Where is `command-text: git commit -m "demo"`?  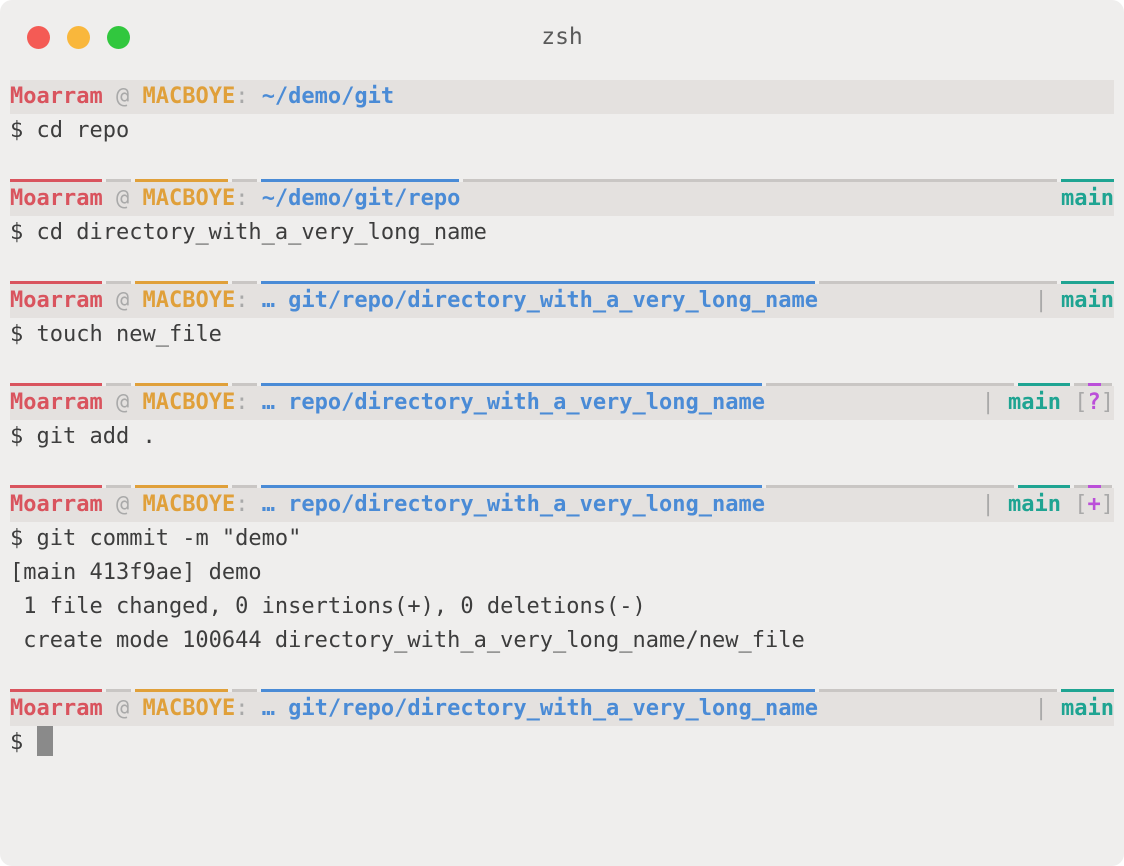 command-text: git commit -m "demo" is located at coordinates (169, 538).